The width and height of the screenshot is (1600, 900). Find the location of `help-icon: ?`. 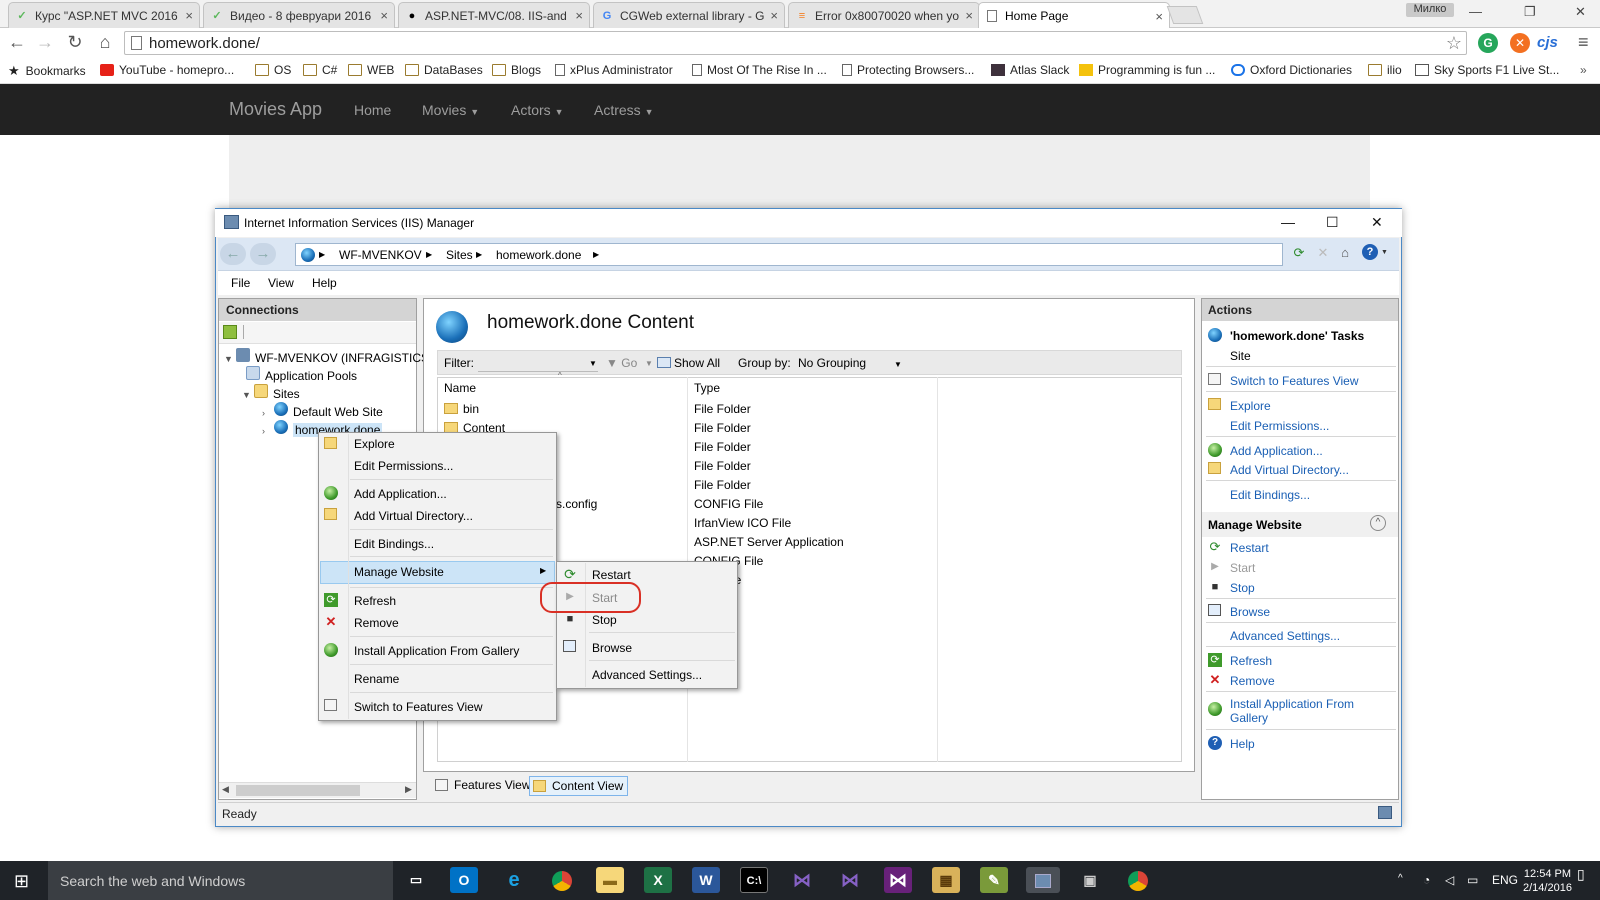

help-icon: ? is located at coordinates (1370, 252).